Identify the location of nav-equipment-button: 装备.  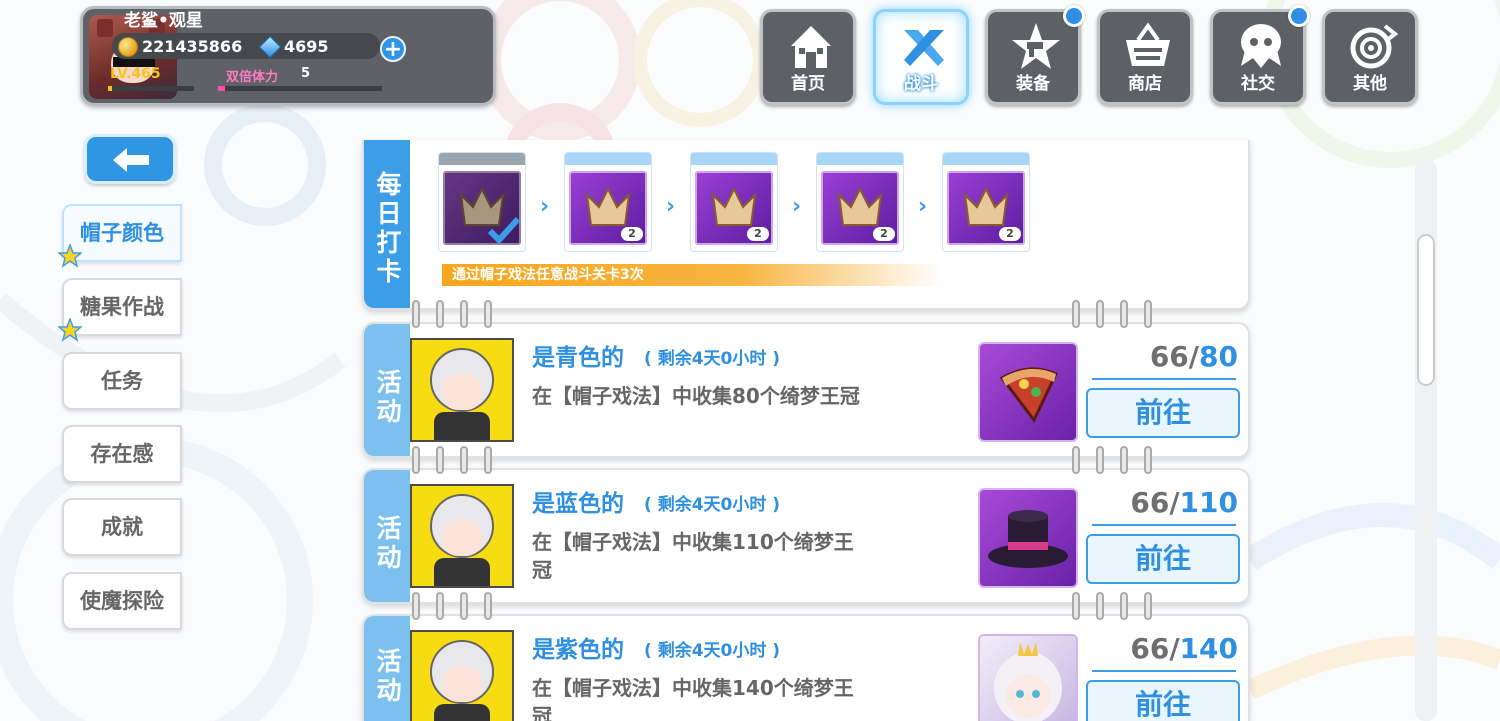
(1035, 55).